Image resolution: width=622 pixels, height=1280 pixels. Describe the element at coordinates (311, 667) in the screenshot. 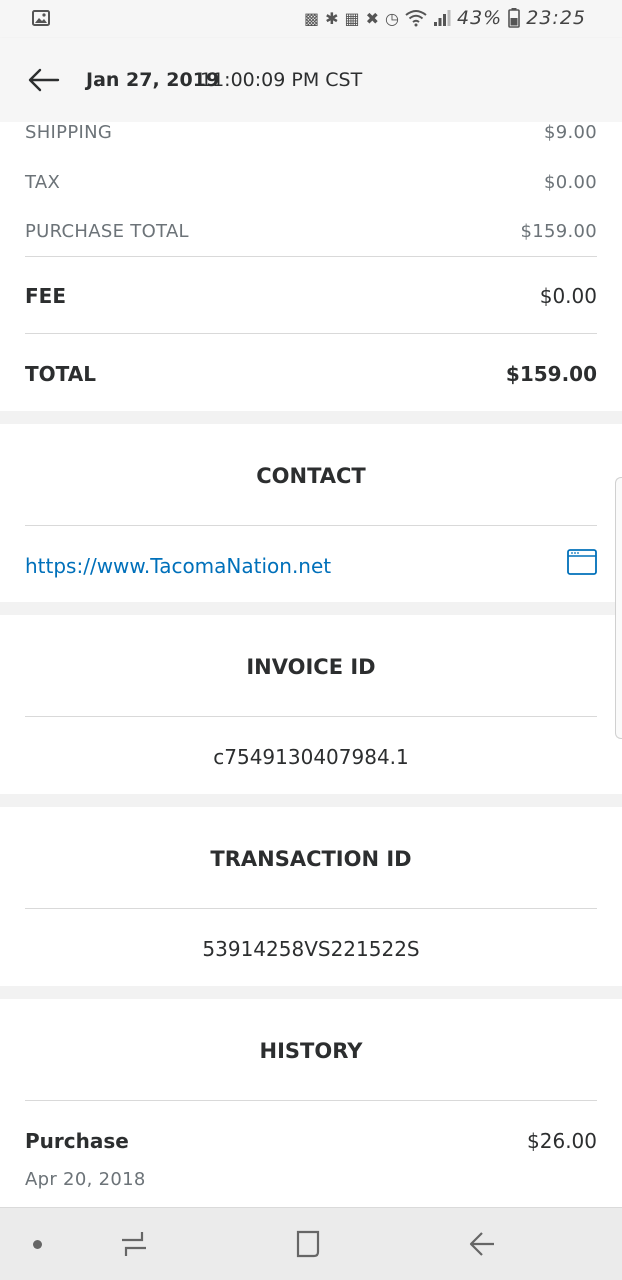

I see `invoice-title: INVOICE ID` at that location.